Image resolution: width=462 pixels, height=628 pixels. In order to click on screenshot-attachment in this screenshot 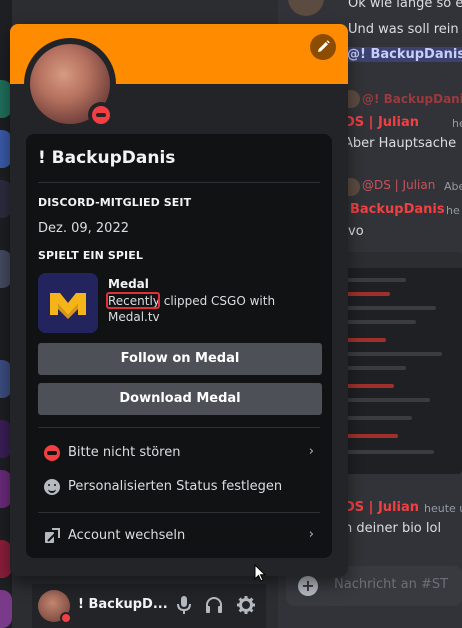, I will do `click(400, 363)`.